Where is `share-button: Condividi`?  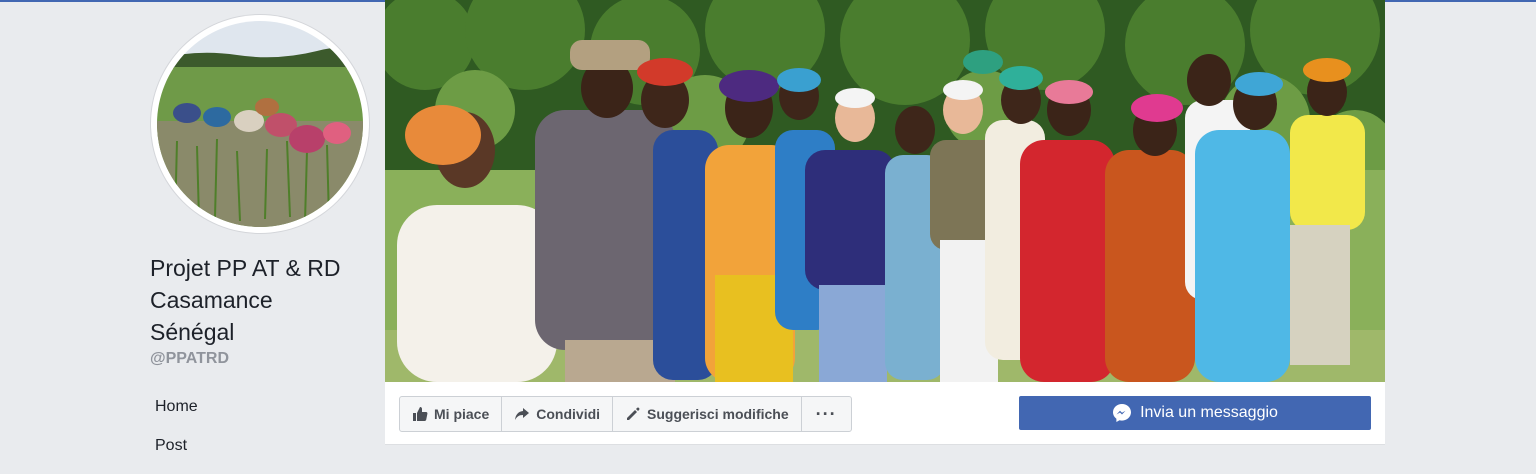
share-button: Condividi is located at coordinates (558, 414).